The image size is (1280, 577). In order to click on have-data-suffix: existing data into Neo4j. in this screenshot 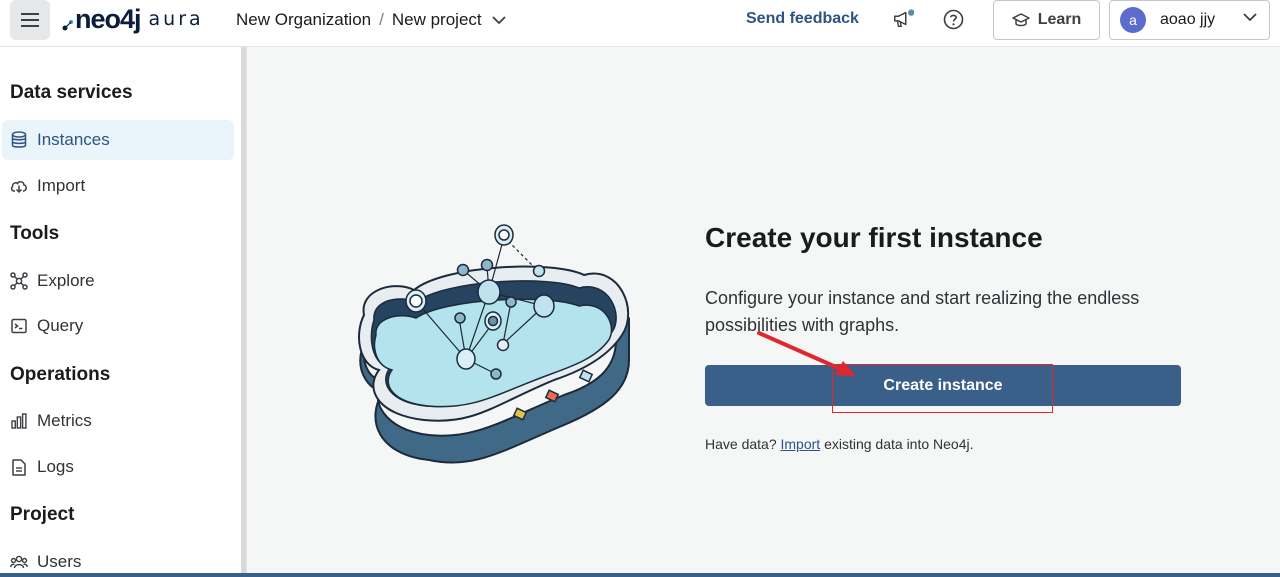, I will do `click(899, 444)`.